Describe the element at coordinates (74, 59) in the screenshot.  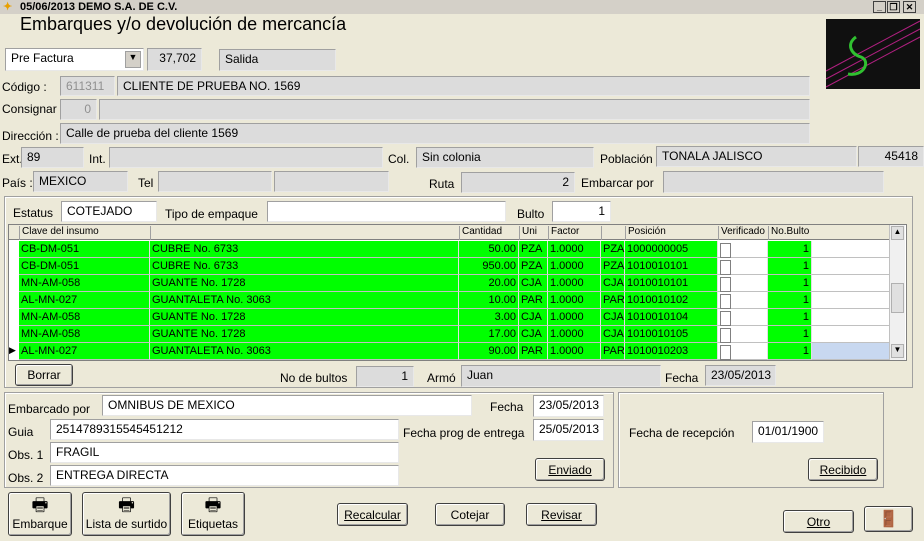
I see `doc-type-select: Pre Factura ▼` at that location.